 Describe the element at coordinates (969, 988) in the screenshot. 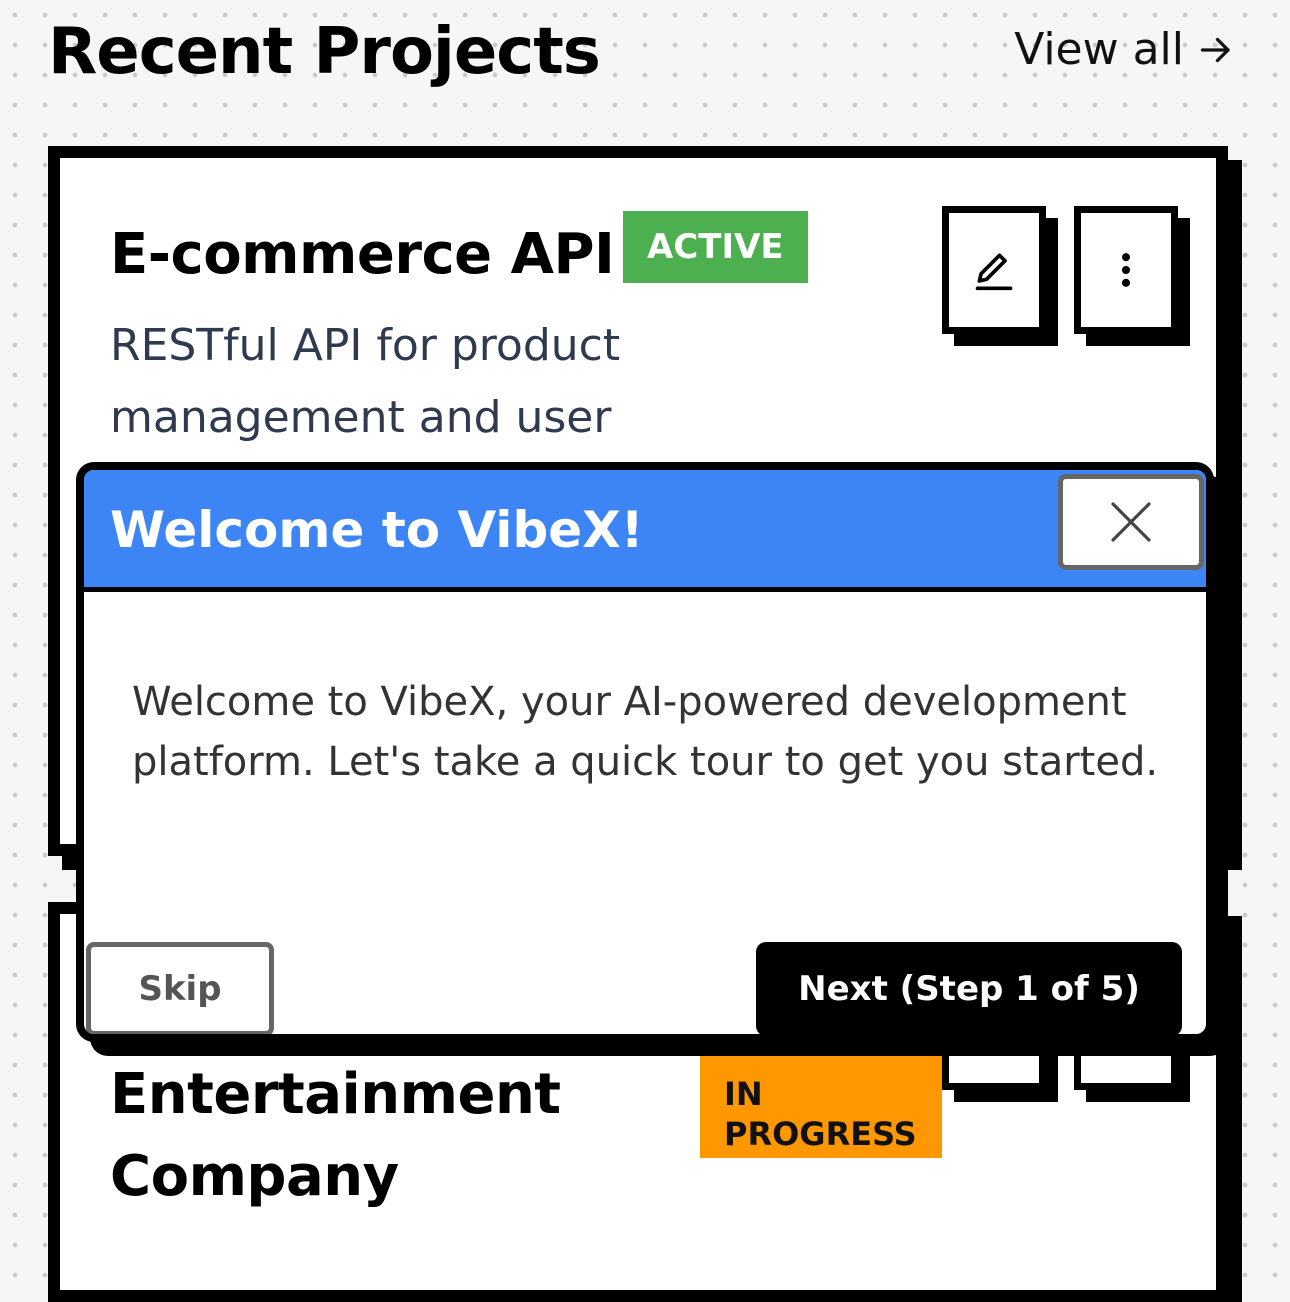

I see `next-step-button: Next (Step 1 of 5)` at that location.